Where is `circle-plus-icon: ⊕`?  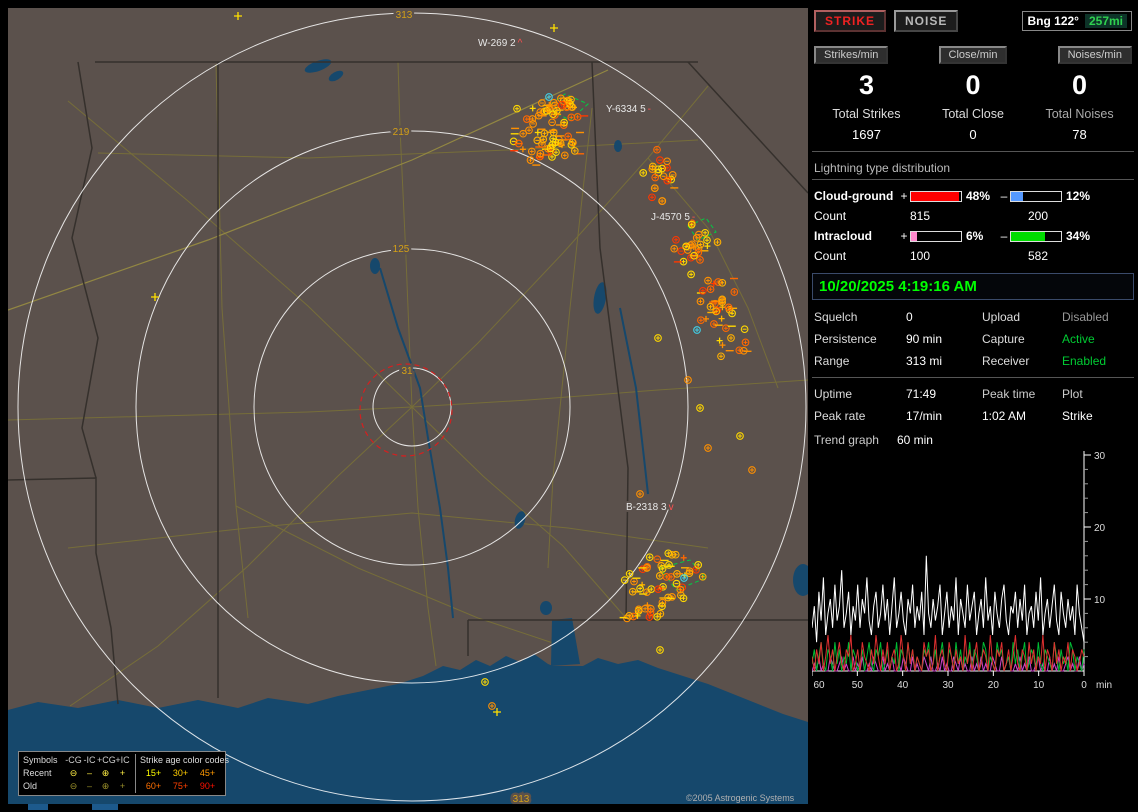
circle-plus-icon: ⊕ is located at coordinates (105, 786).